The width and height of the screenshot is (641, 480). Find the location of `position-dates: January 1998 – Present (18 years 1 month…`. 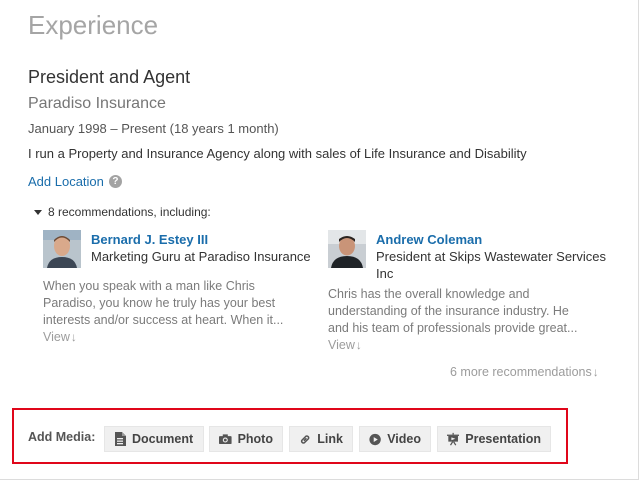

position-dates: January 1998 – Present (18 years 1 month… is located at coordinates (153, 128).